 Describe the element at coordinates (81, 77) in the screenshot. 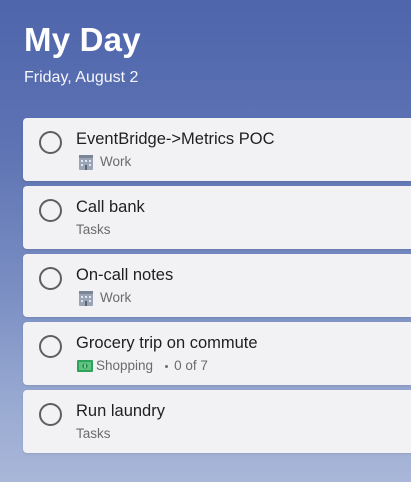

I see `page-date: Friday, August 2` at that location.